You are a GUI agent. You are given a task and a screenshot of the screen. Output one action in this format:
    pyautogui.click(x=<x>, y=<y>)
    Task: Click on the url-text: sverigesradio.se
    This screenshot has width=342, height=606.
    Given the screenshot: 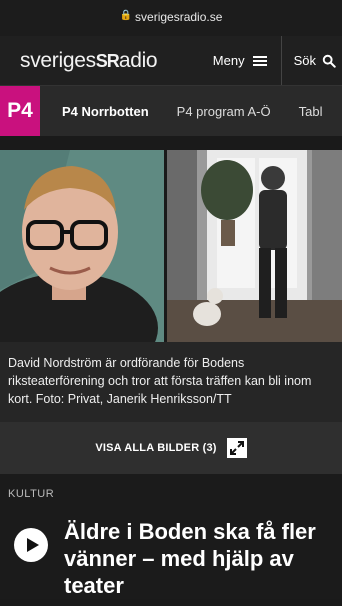 What is the action you would take?
    pyautogui.click(x=179, y=17)
    